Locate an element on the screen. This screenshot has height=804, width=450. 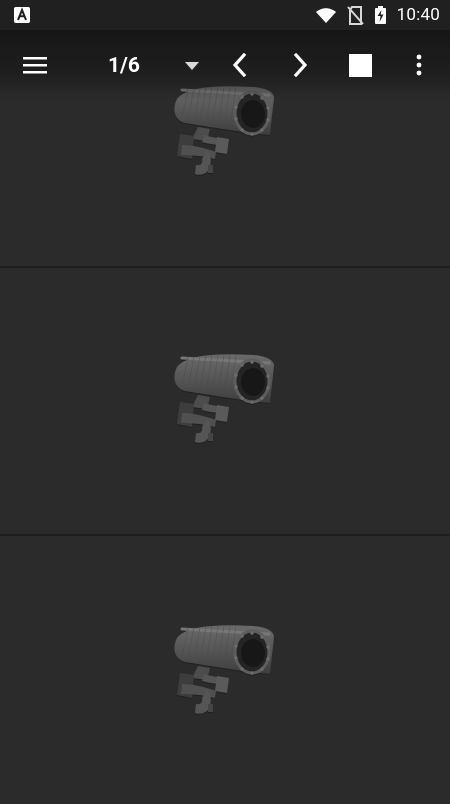
status-icons: 10:40 is located at coordinates (377, 15).